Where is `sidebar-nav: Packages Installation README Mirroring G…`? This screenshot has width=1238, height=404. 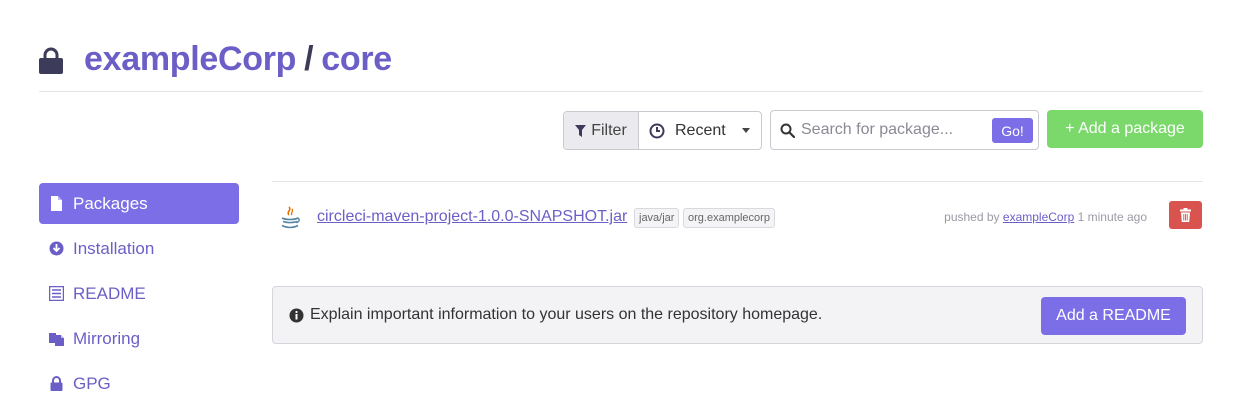
sidebar-nav: Packages Installation README Mirroring G… is located at coordinates (139, 293).